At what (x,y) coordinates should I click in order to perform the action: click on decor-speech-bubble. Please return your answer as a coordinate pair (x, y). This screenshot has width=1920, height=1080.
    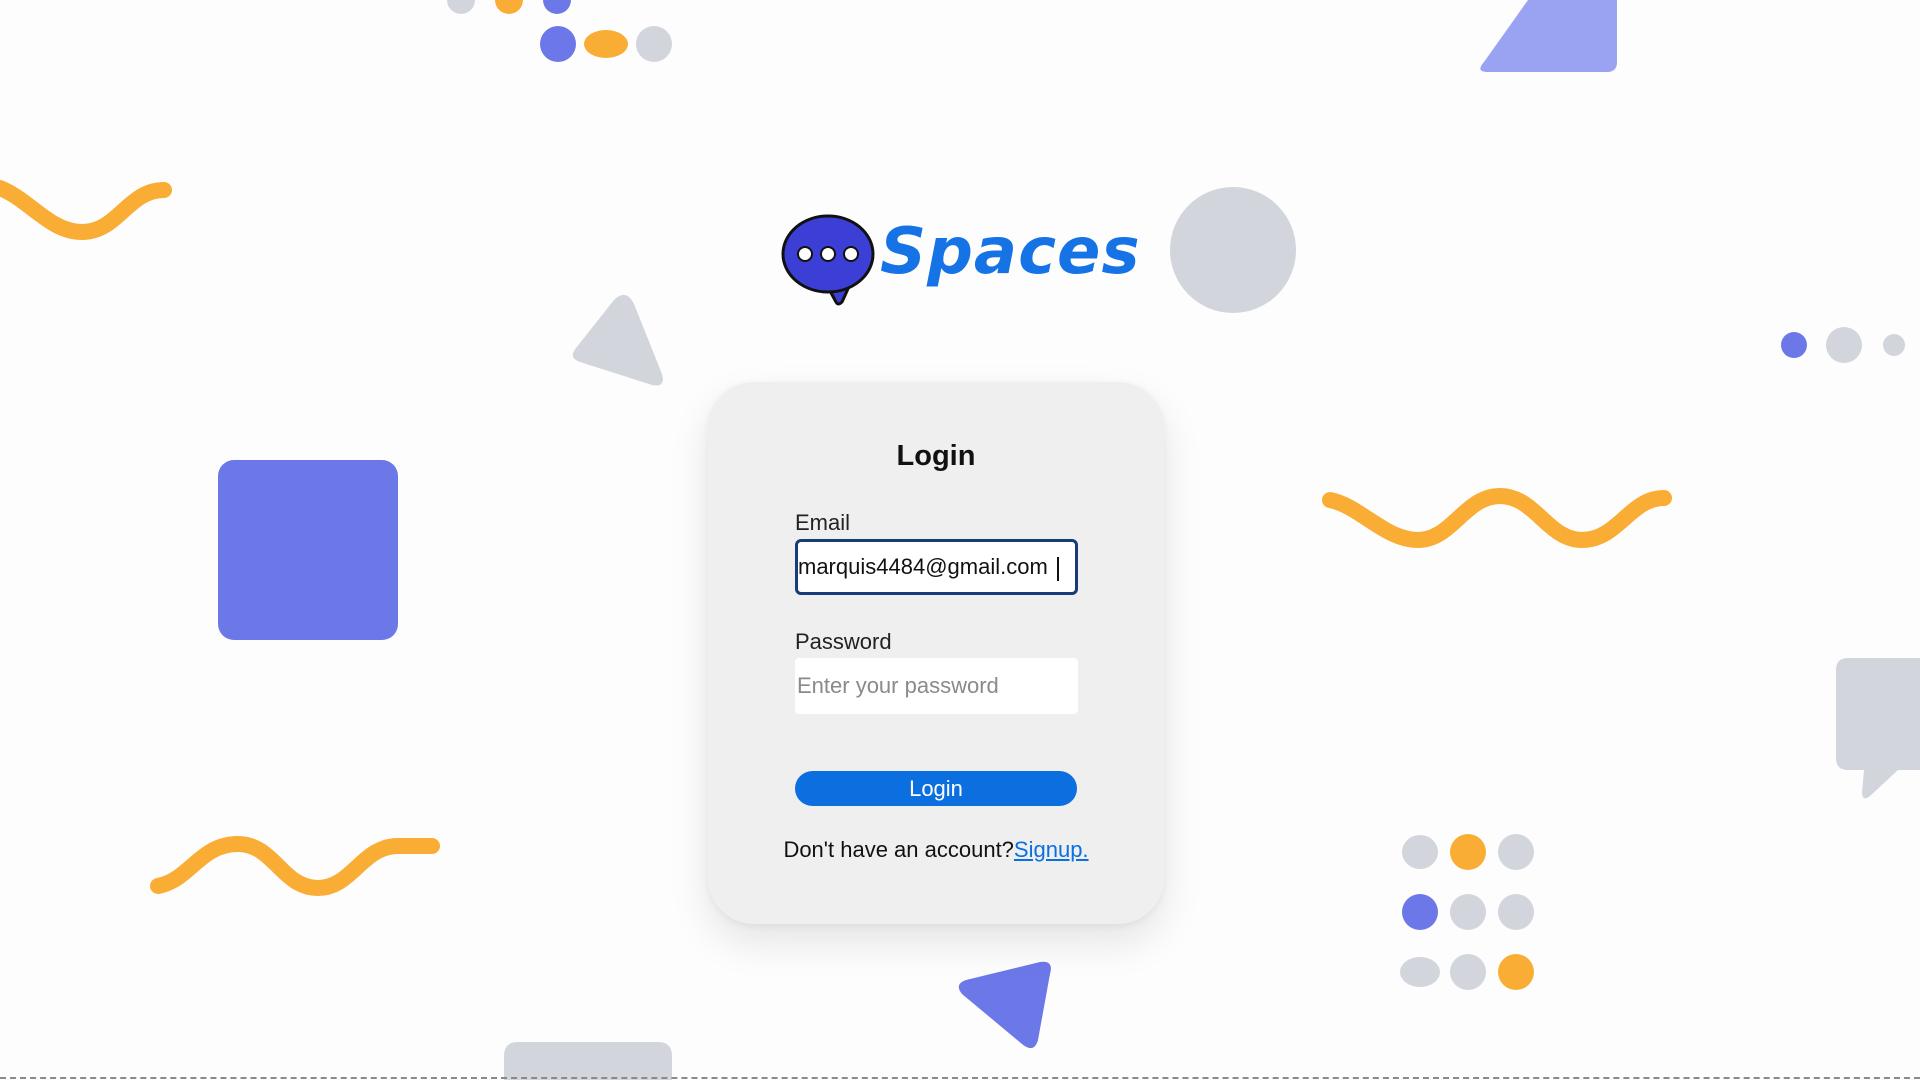
    Looking at the image, I should click on (1878, 728).